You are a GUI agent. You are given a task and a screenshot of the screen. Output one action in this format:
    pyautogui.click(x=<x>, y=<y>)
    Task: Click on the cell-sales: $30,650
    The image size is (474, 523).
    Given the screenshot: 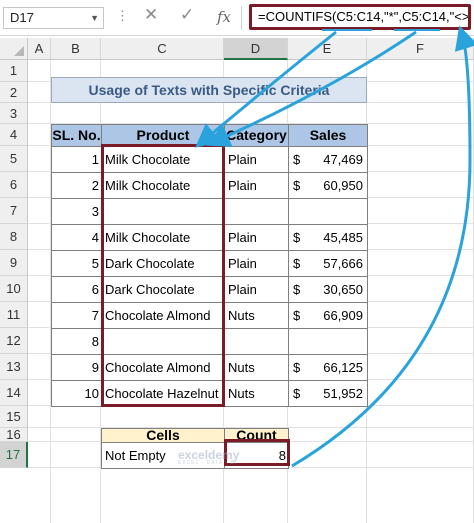 What is the action you would take?
    pyautogui.click(x=328, y=289)
    